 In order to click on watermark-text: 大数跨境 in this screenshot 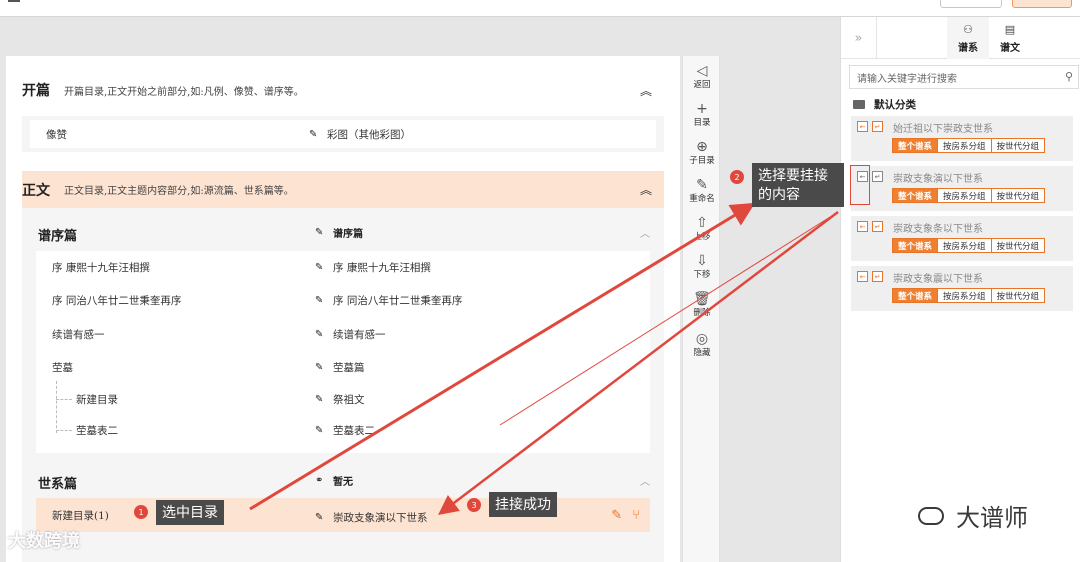, I will do `click(44, 541)`.